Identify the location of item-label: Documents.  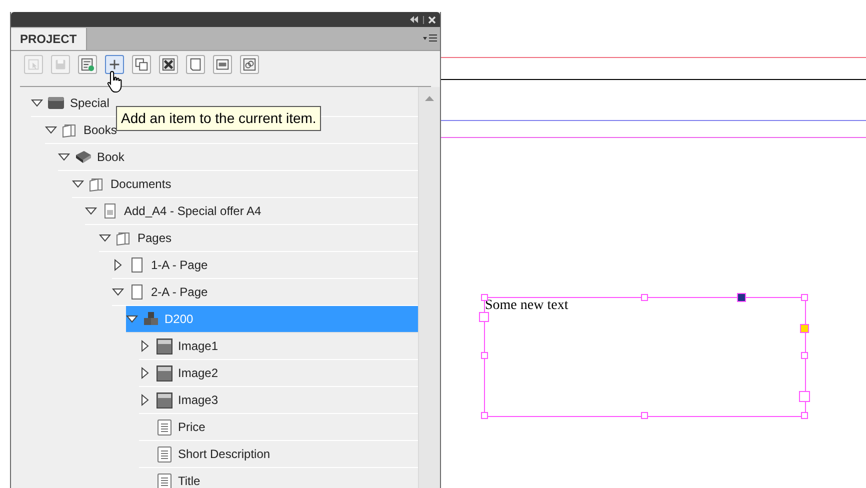
(141, 184).